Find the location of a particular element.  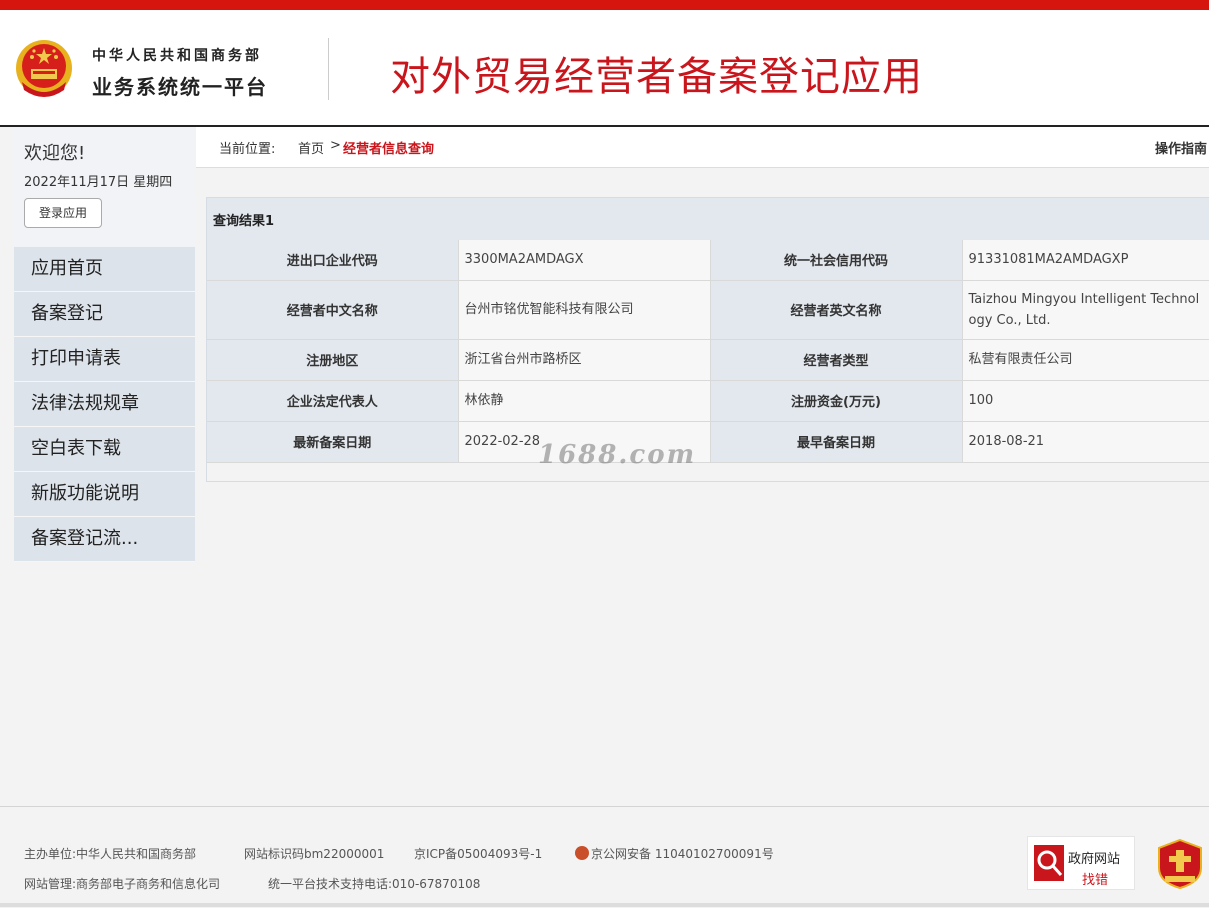

result-header: 查询结果1 is located at coordinates (708, 219).